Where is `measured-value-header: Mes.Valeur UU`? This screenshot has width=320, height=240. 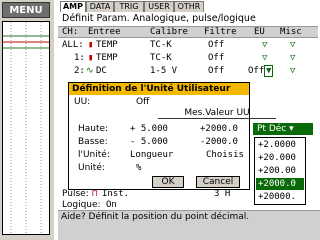 measured-value-header: Mes.Valeur UU is located at coordinates (217, 113).